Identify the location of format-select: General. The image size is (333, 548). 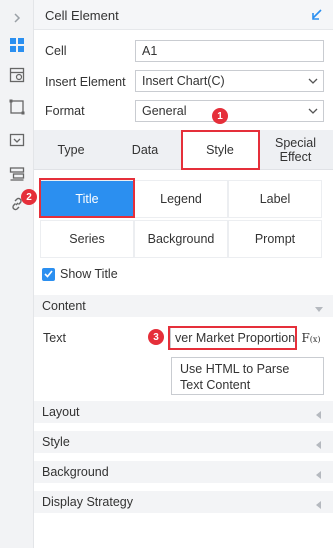
(229, 111).